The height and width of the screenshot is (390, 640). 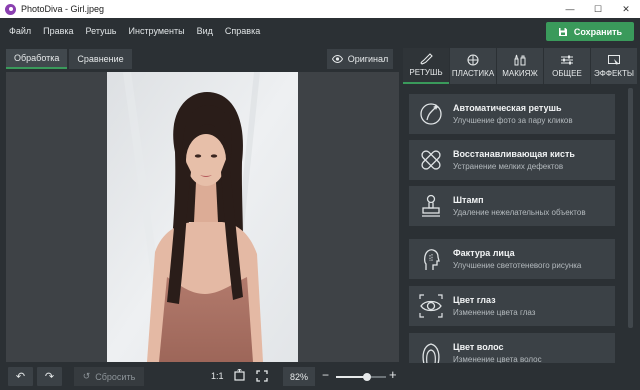 I want to click on tool-desc: Улучшение светотеневого рисунка, so click(x=517, y=265).